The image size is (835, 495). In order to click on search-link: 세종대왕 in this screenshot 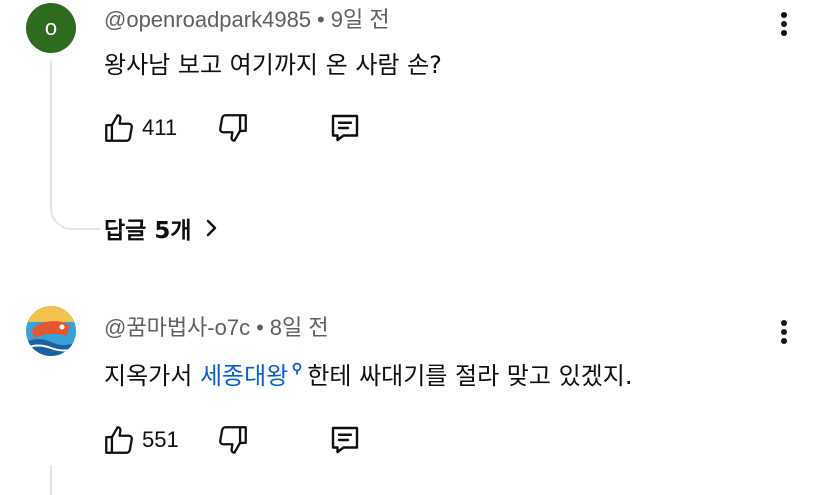, I will do `click(244, 376)`.